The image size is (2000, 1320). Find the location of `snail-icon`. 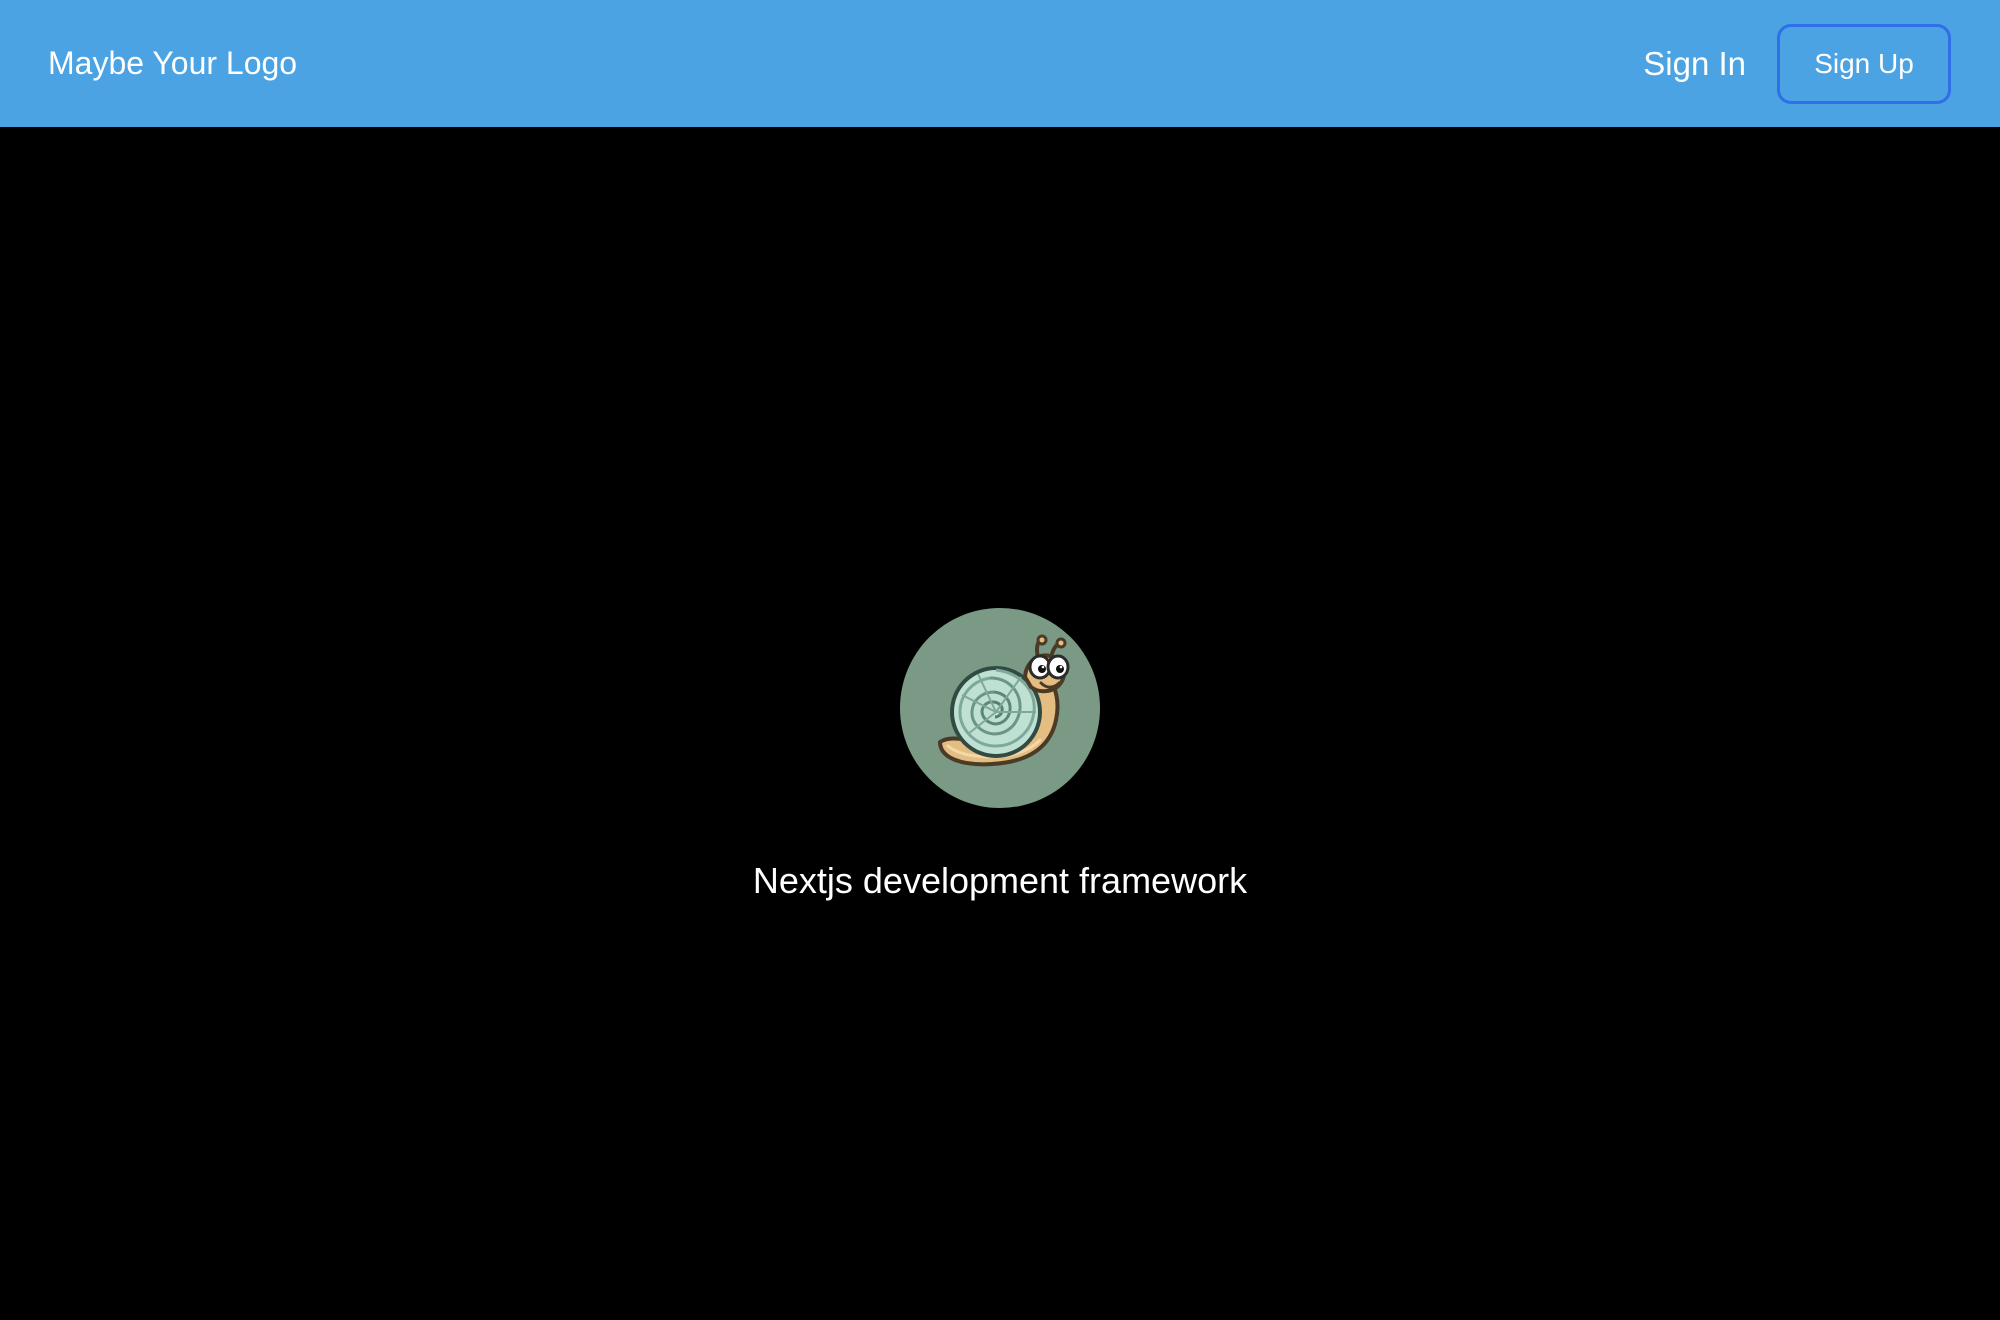

snail-icon is located at coordinates (1004, 700).